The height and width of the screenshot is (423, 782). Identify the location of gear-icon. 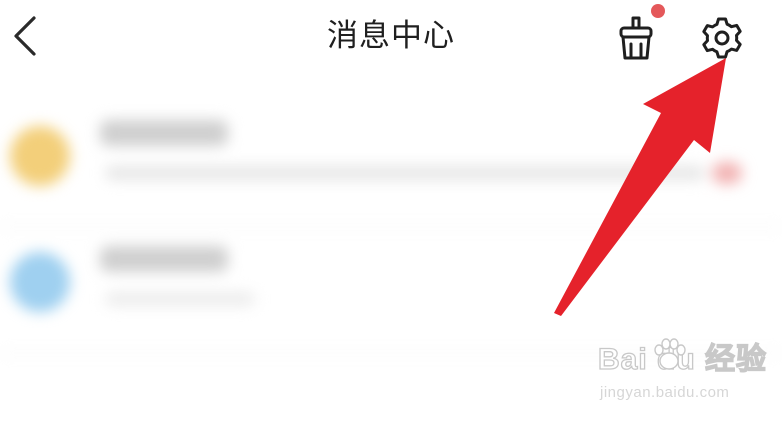
(722, 38).